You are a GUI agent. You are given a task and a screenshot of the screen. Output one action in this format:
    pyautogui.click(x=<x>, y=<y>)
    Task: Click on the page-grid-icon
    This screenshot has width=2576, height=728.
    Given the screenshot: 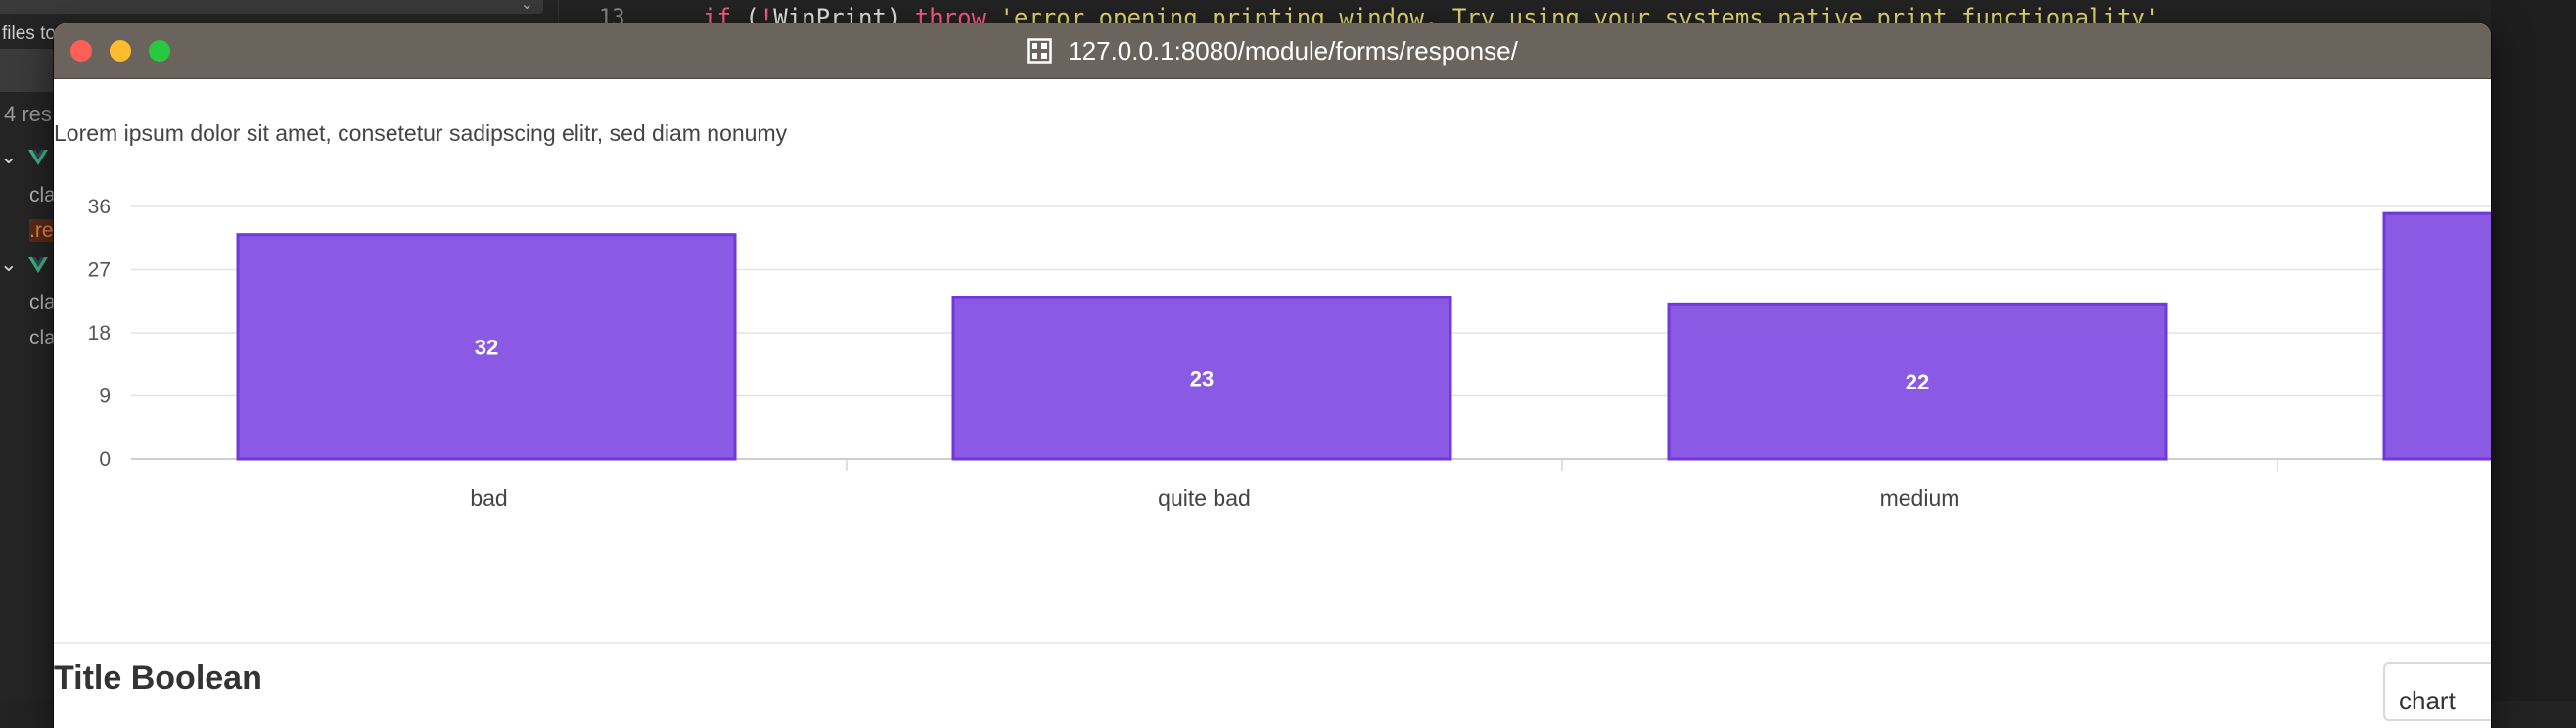 What is the action you would take?
    pyautogui.click(x=1040, y=51)
    